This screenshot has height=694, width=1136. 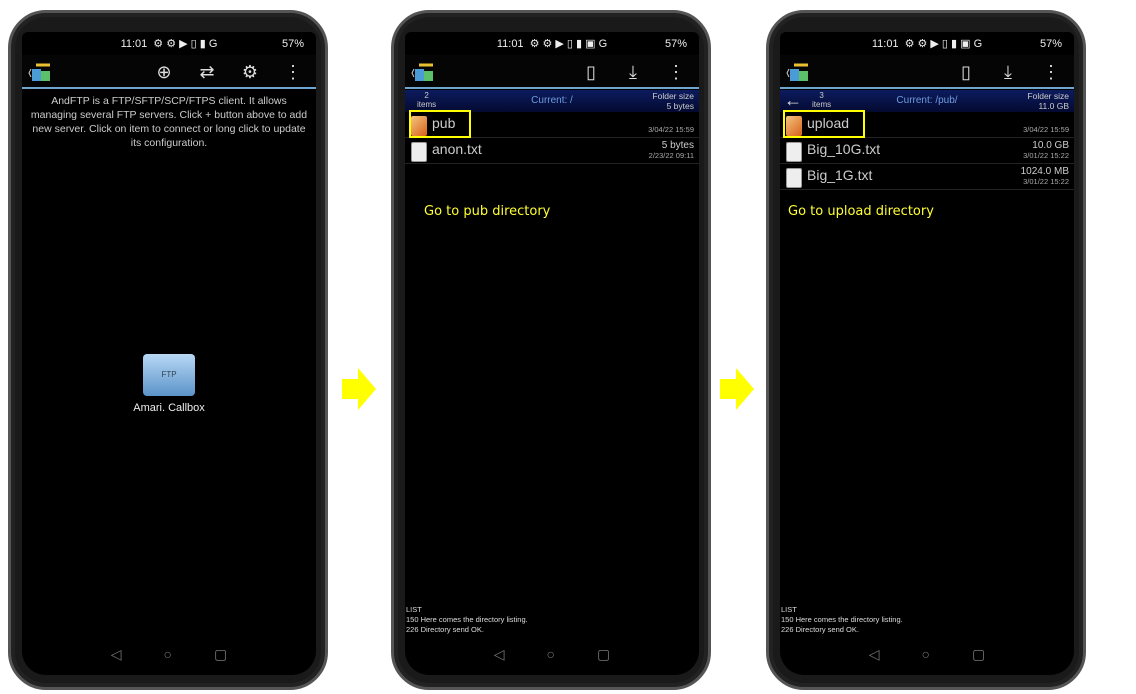 I want to click on file-name: Big_10G.txt, so click(x=844, y=149).